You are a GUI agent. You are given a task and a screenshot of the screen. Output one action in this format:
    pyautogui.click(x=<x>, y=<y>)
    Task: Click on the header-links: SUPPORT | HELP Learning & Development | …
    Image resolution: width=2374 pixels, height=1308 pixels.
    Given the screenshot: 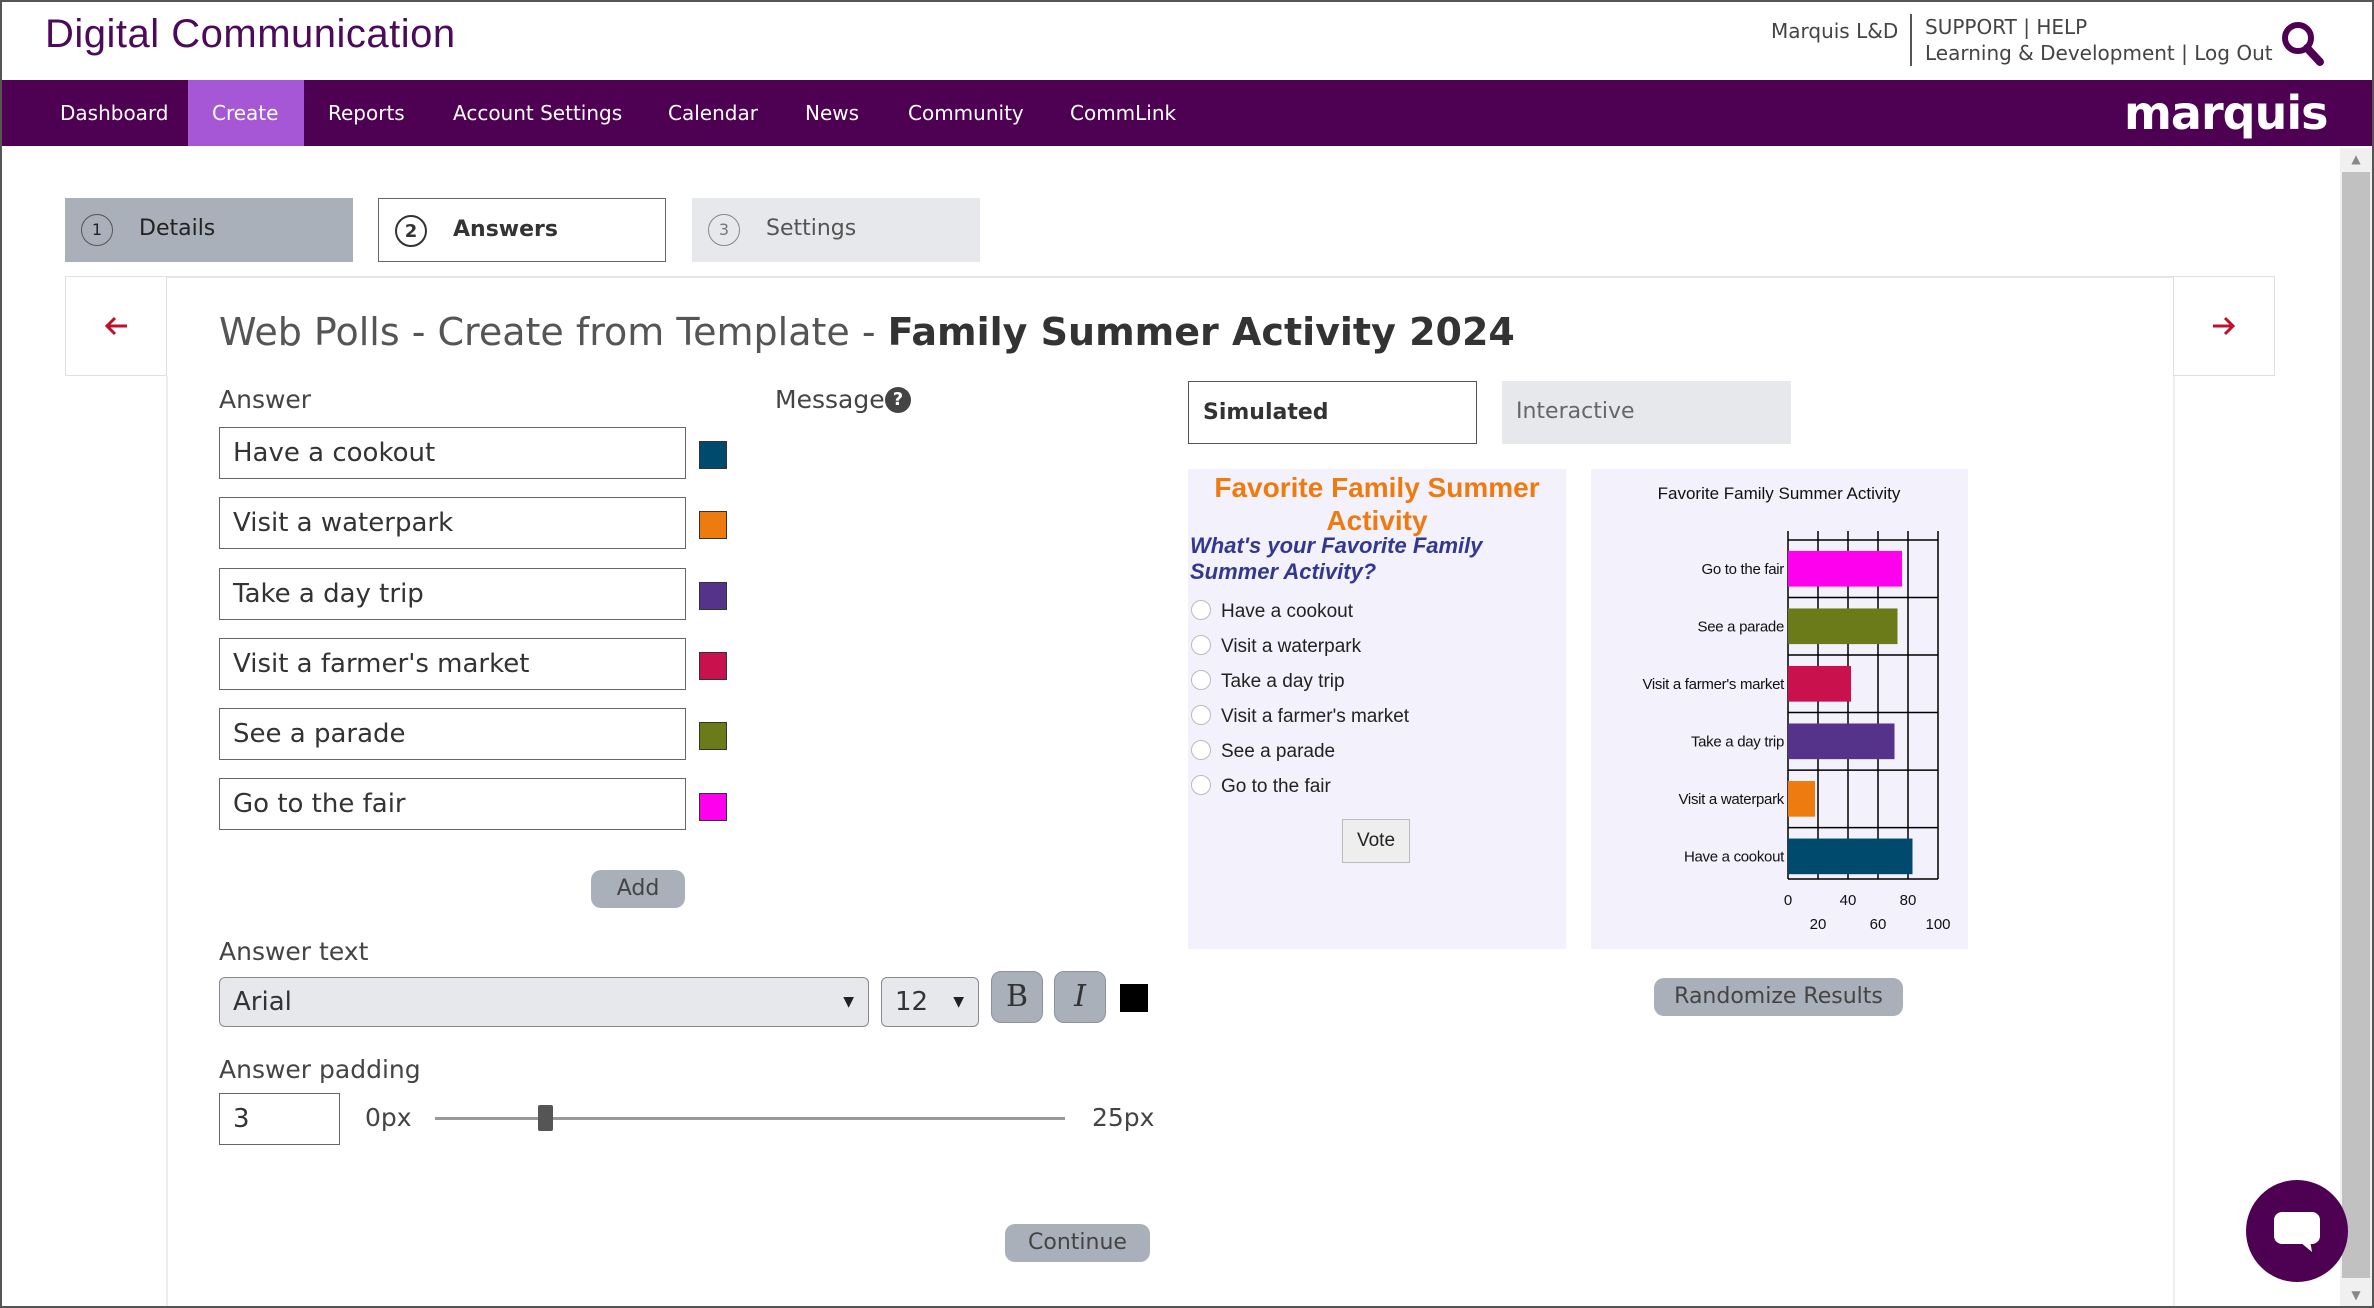 What is the action you would take?
    pyautogui.click(x=2099, y=40)
    